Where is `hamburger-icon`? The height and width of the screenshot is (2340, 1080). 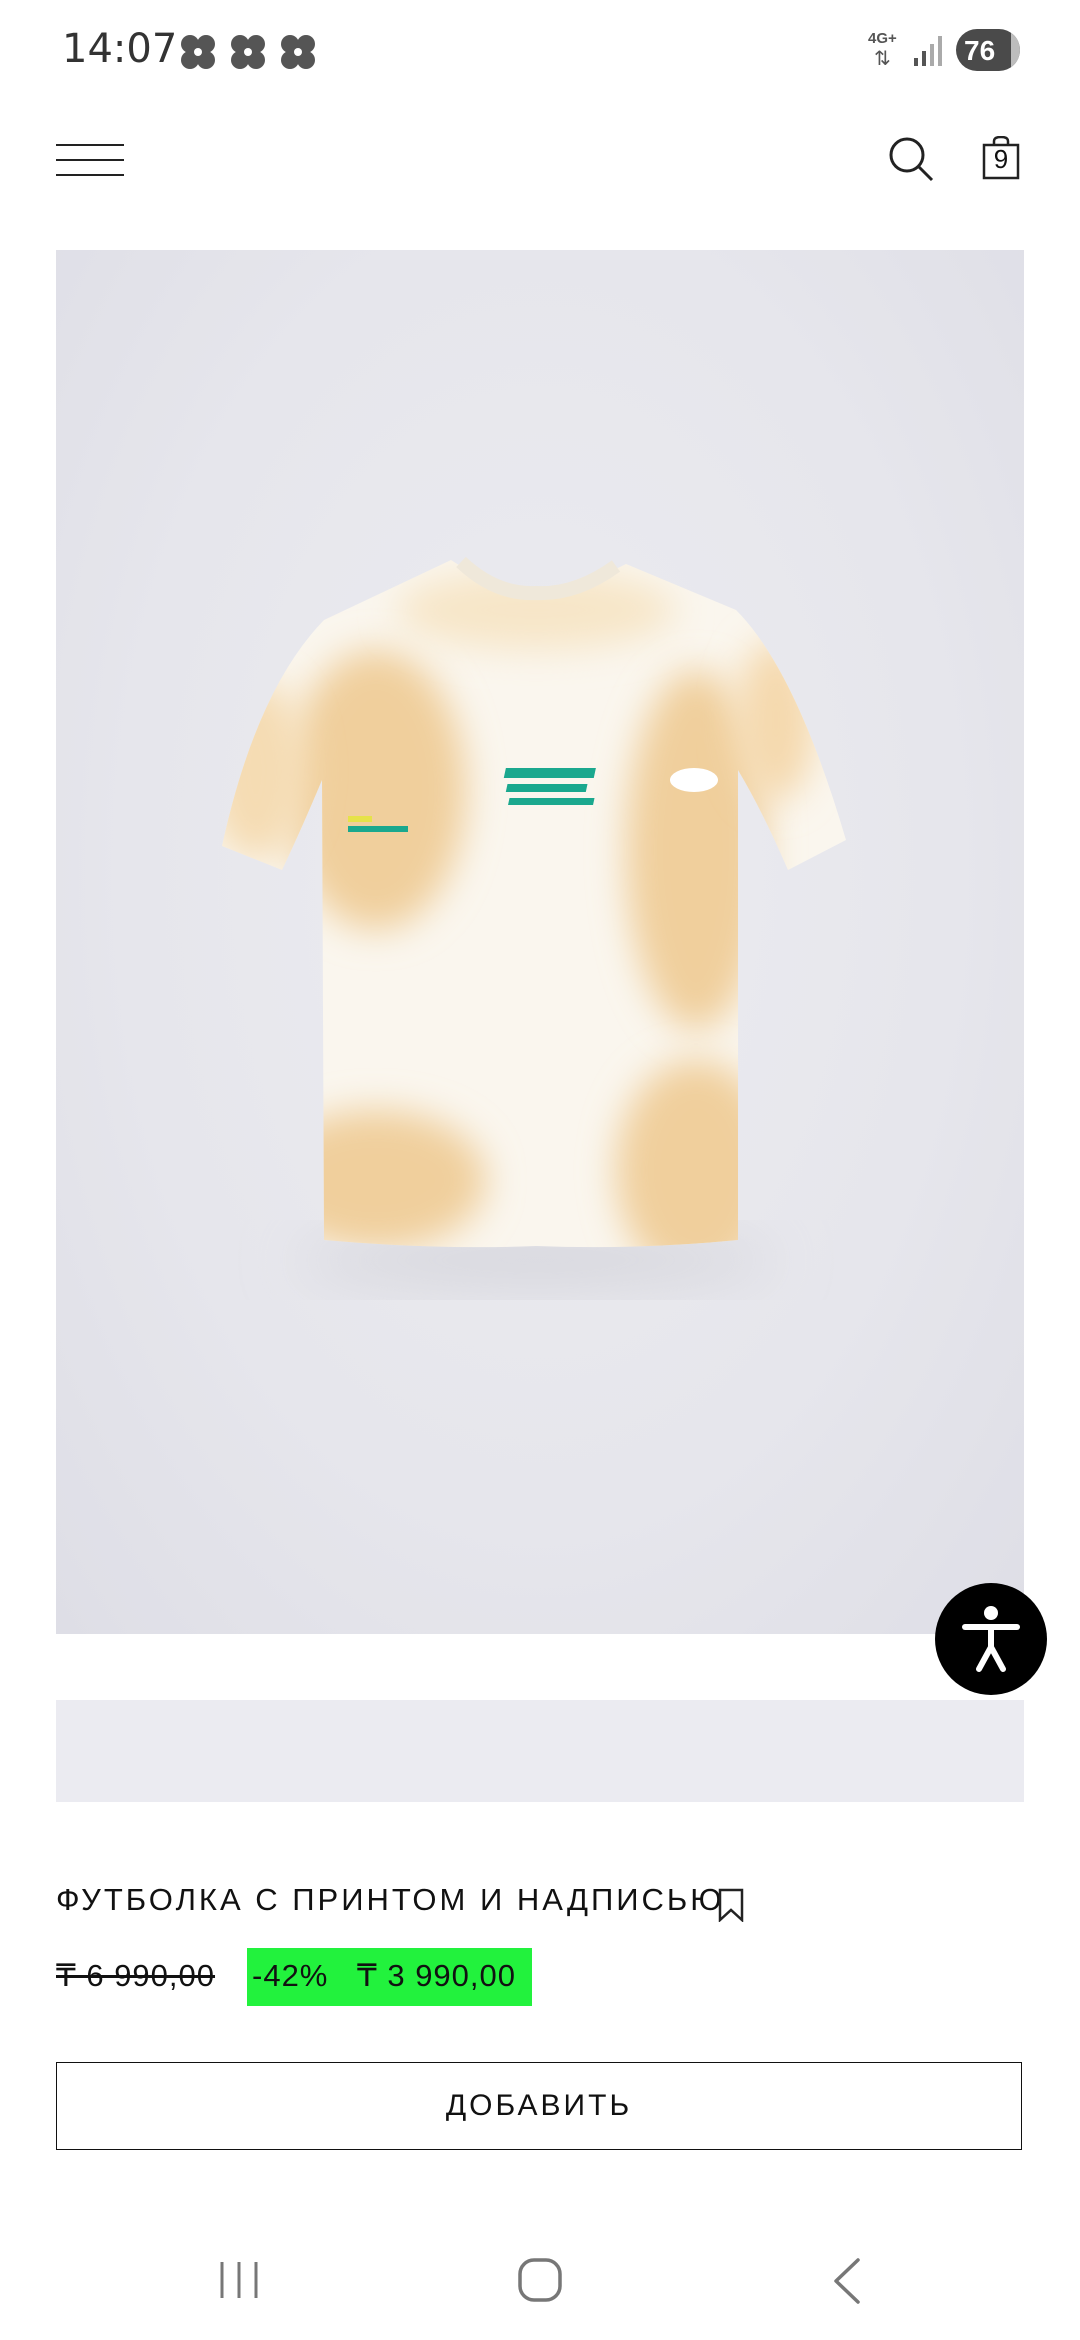
hamburger-icon is located at coordinates (90, 145).